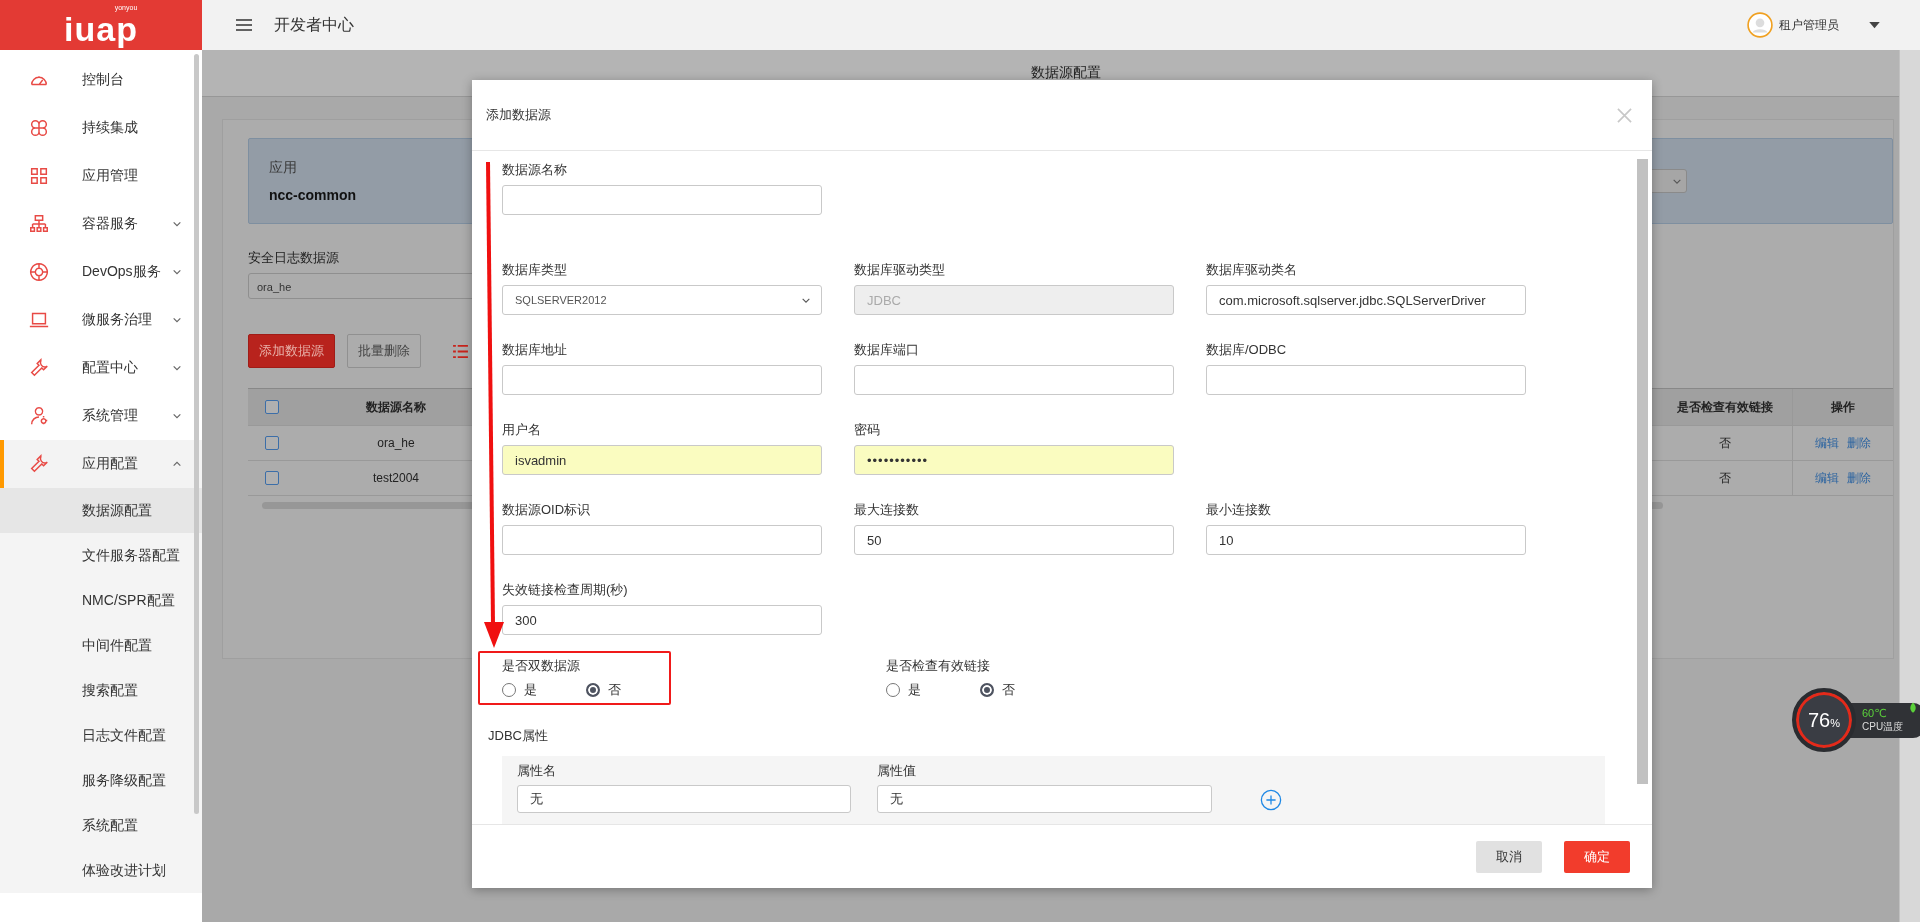  I want to click on input-field: 50, so click(1014, 540).